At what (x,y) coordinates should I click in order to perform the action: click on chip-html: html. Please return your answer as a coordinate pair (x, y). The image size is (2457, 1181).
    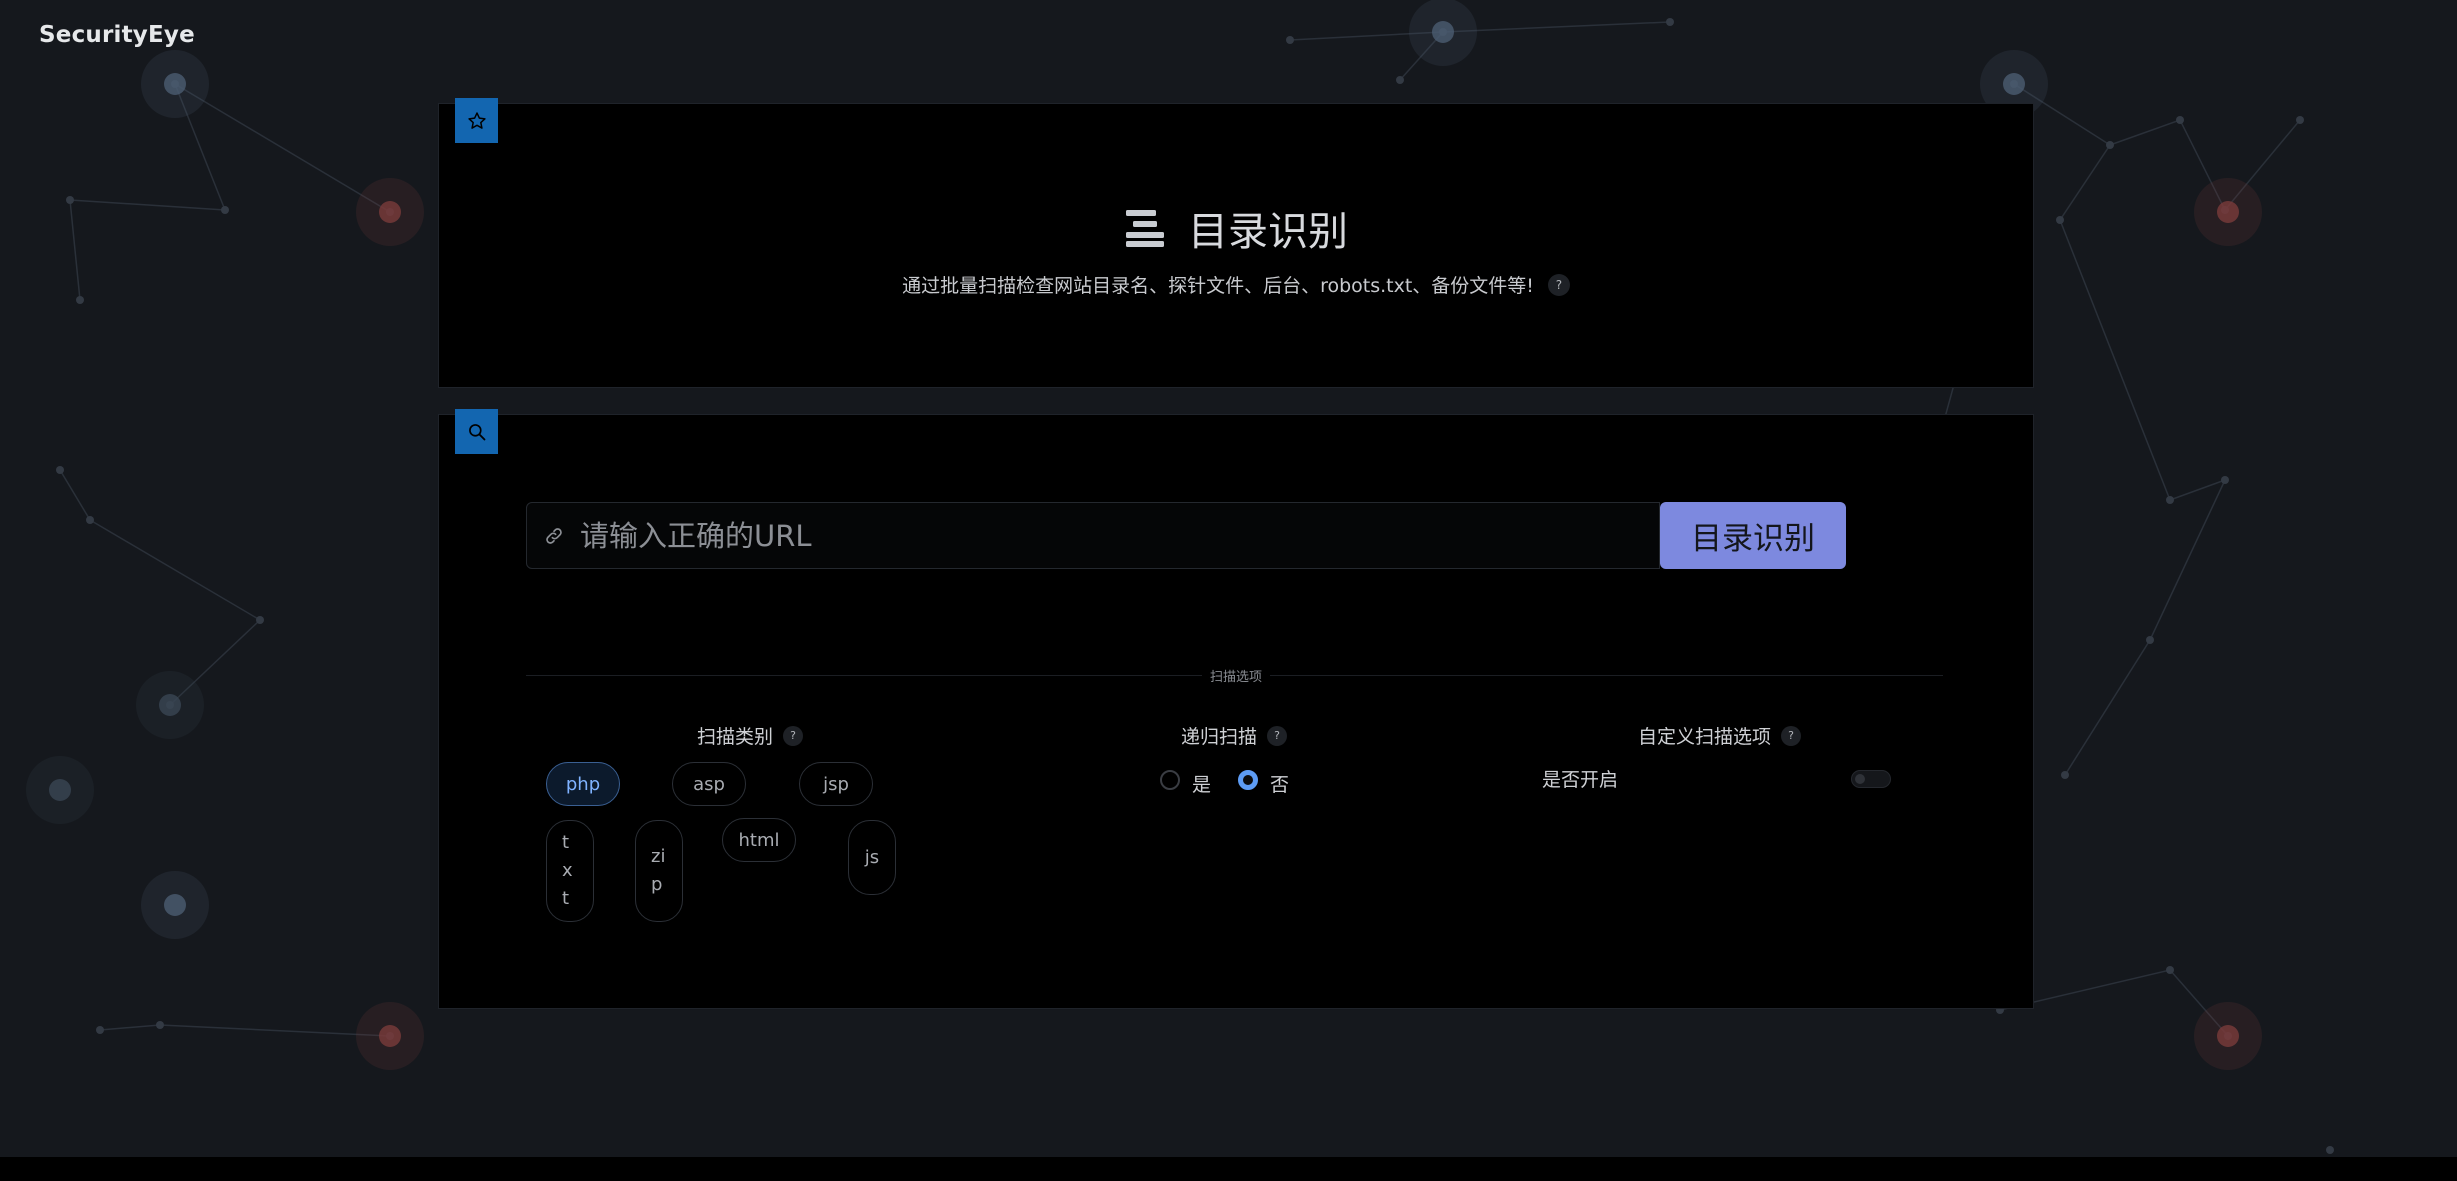
    Looking at the image, I should click on (759, 840).